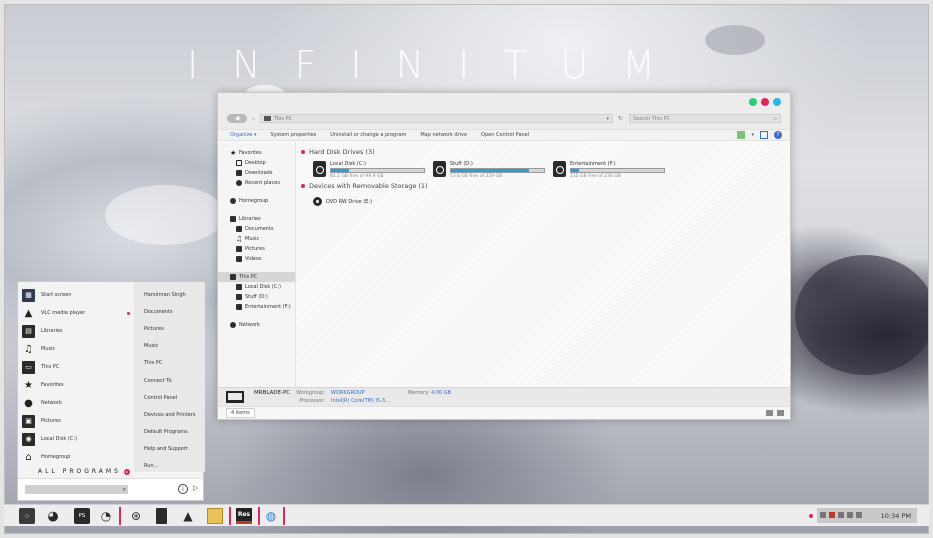 The width and height of the screenshot is (933, 538). Describe the element at coordinates (443, 135) in the screenshot. I see `map-network-drive-button: Map network drive` at that location.